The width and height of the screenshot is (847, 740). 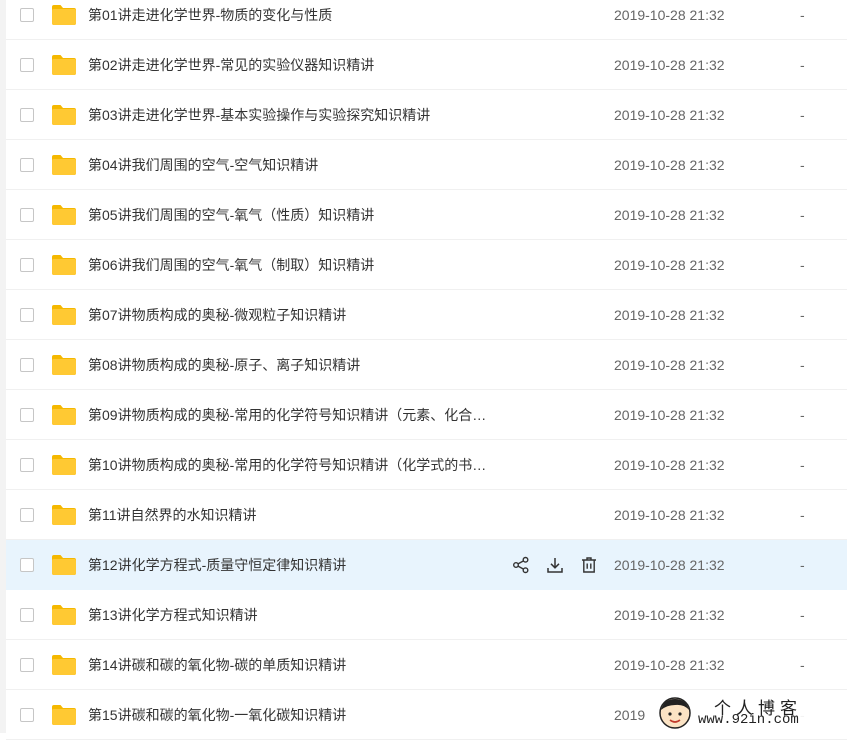 I want to click on download-icon, so click(x=555, y=565).